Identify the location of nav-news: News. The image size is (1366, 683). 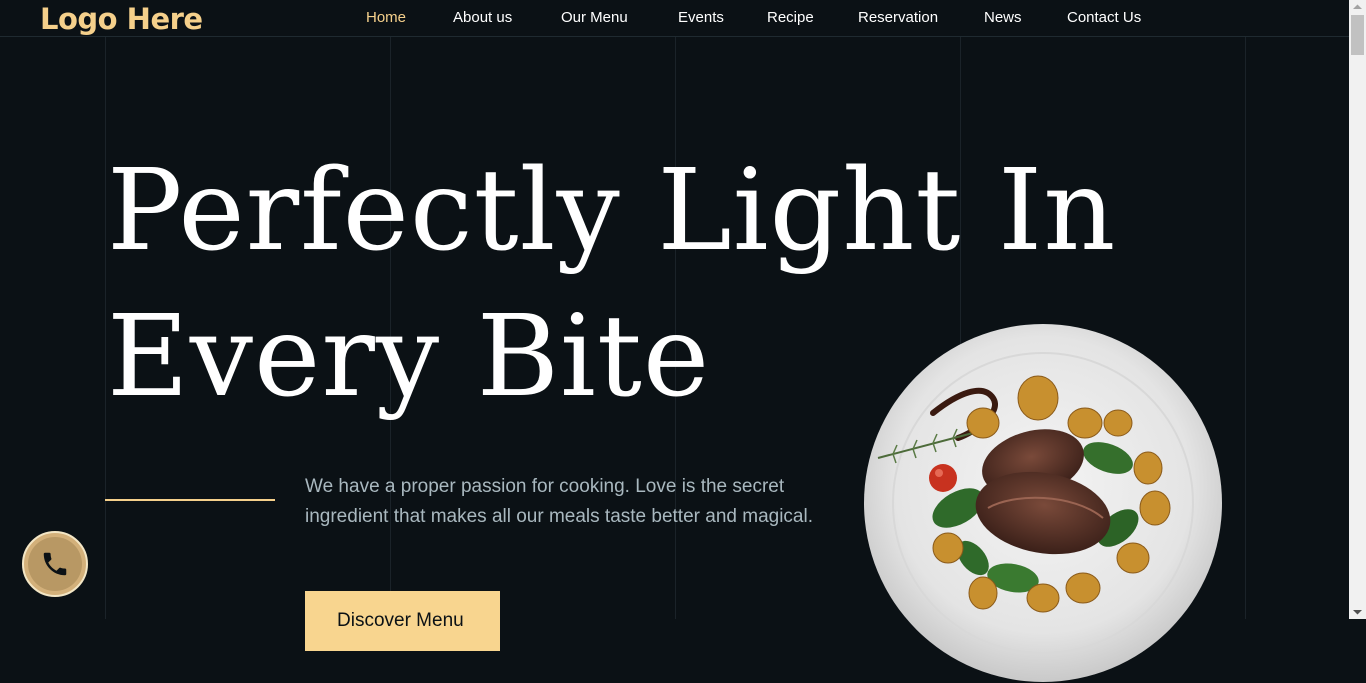
(1003, 17).